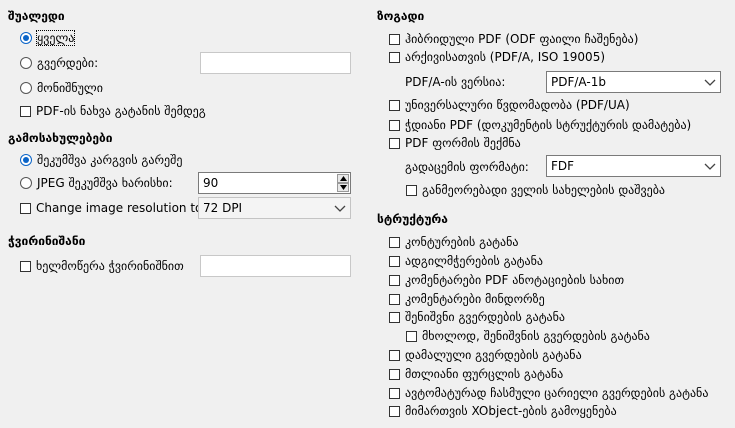  I want to click on structure-heading: სტრუქტურა, so click(412, 219).